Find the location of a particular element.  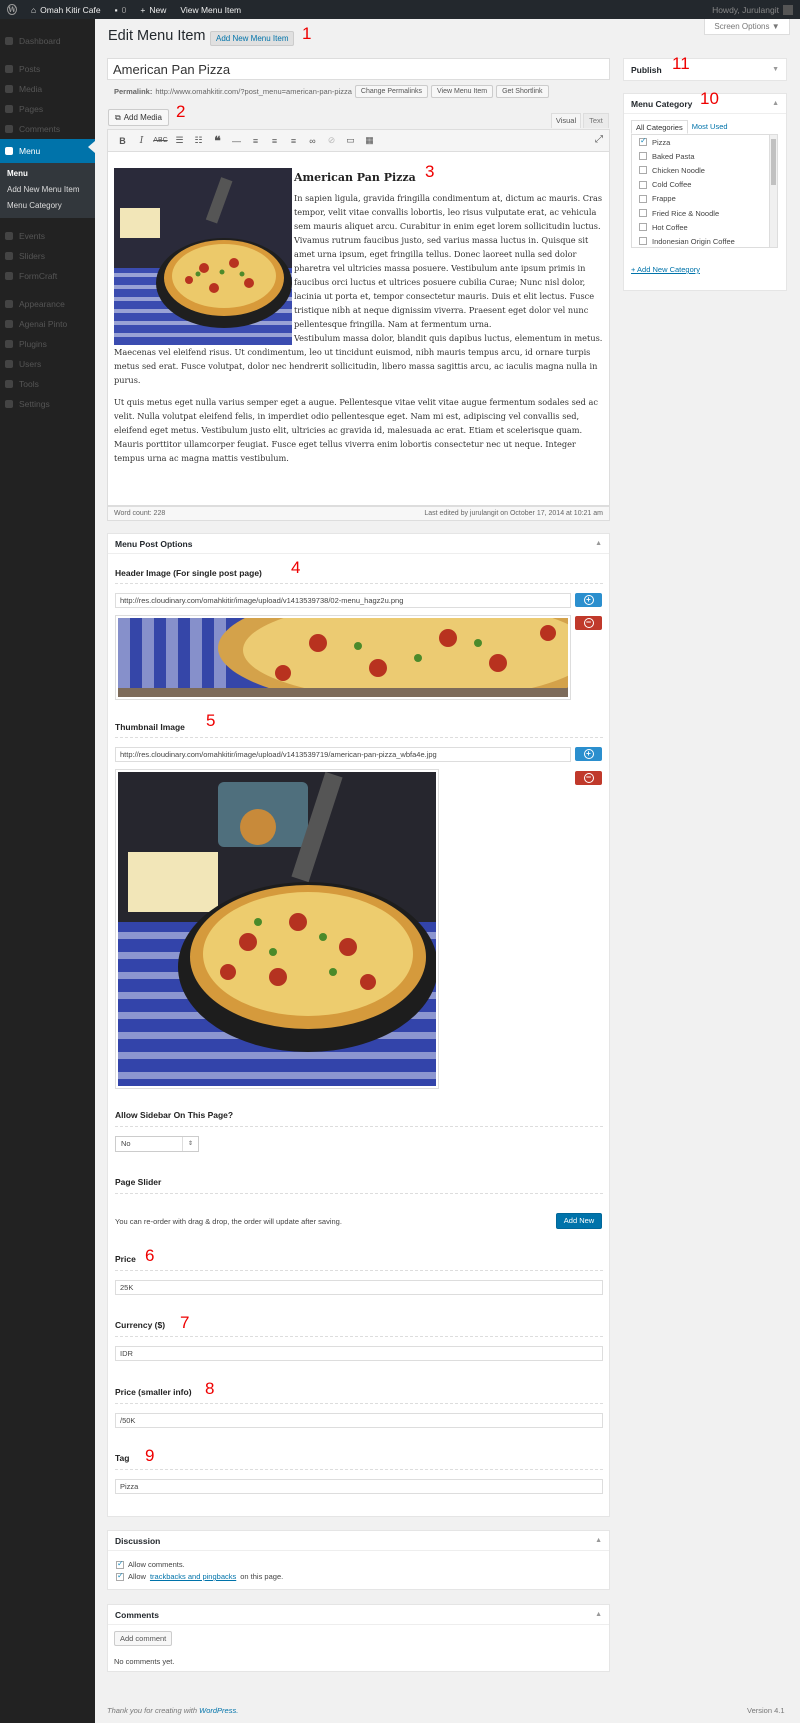

align-right-icon: ≡ is located at coordinates (293, 141).